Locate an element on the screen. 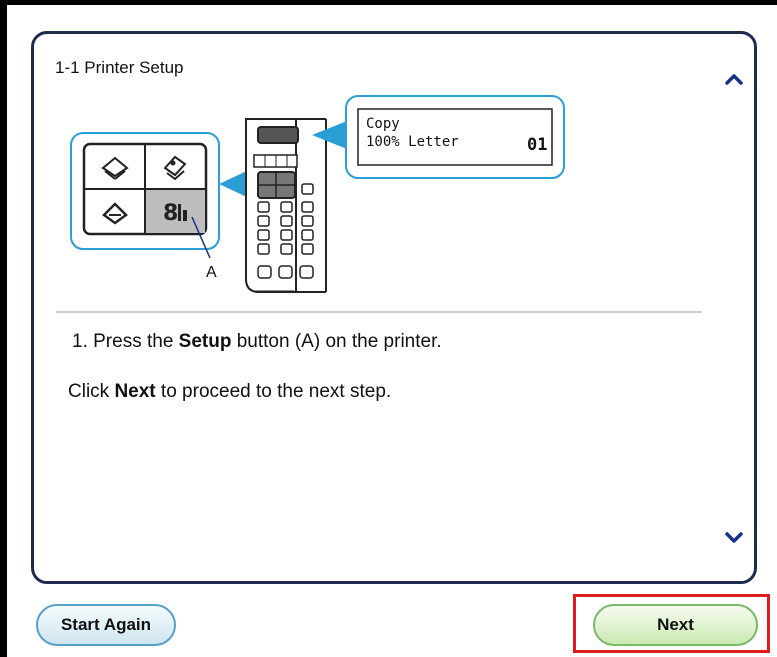  start-again-button: Start Again is located at coordinates (106, 625).